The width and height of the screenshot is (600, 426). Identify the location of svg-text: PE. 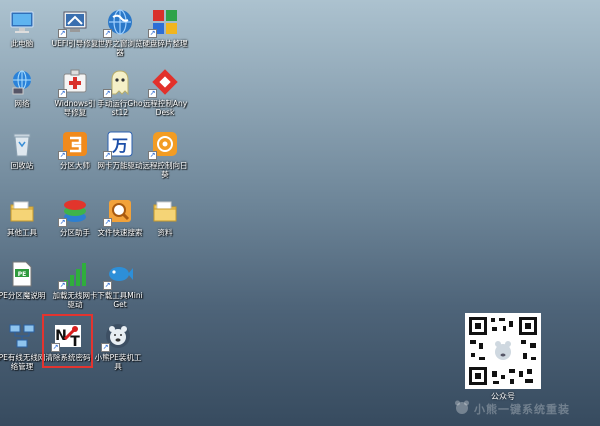
(22, 274).